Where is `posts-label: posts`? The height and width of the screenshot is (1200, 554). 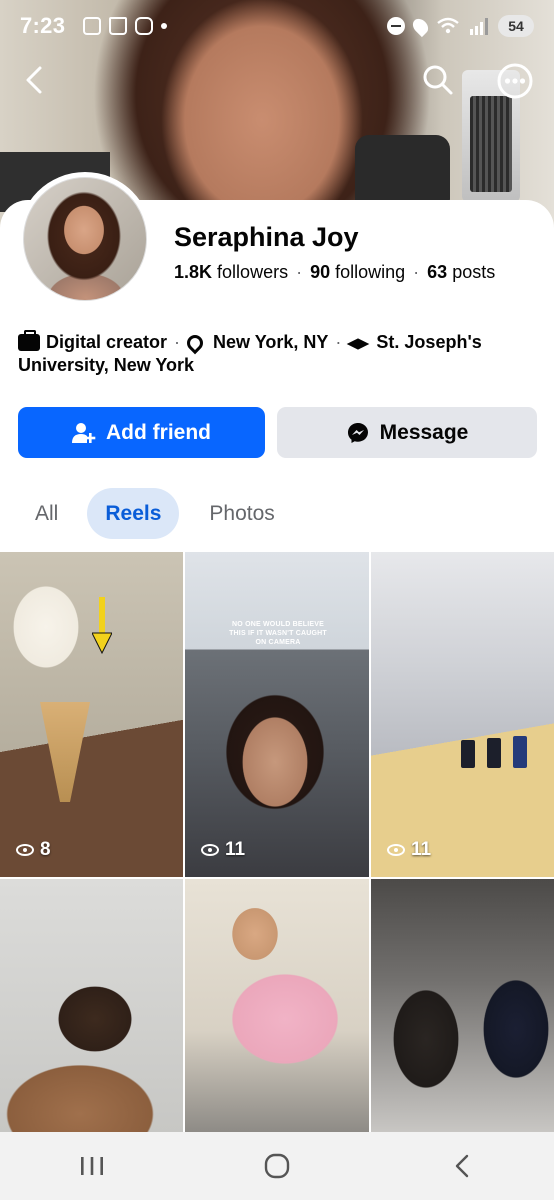 posts-label: posts is located at coordinates (474, 272).